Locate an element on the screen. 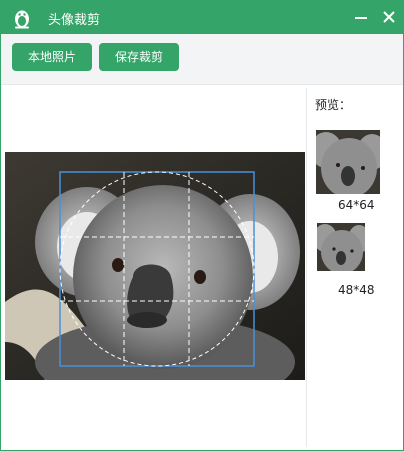  window-title: 头像裁剪 is located at coordinates (74, 20).